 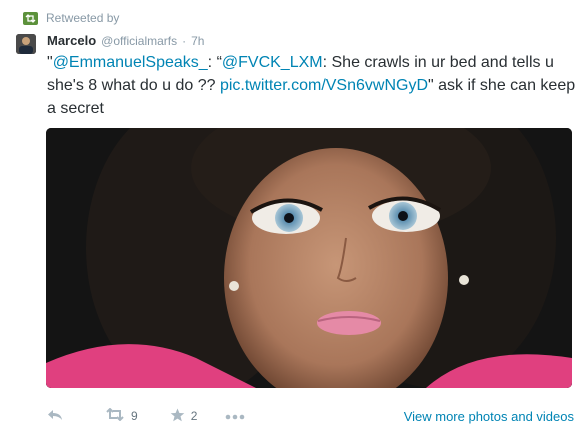 What do you see at coordinates (83, 18) in the screenshot?
I see `retweeted-by-label: Retweeted by` at bounding box center [83, 18].